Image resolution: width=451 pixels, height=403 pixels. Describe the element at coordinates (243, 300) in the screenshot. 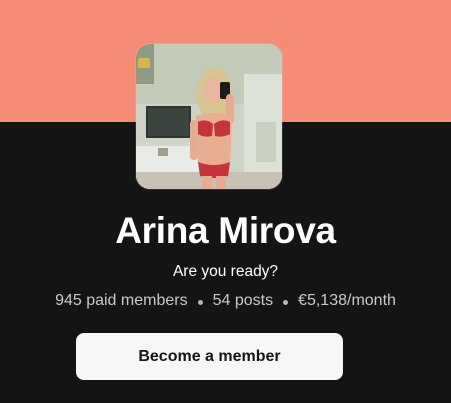

I see `posts-count: 54 posts` at that location.